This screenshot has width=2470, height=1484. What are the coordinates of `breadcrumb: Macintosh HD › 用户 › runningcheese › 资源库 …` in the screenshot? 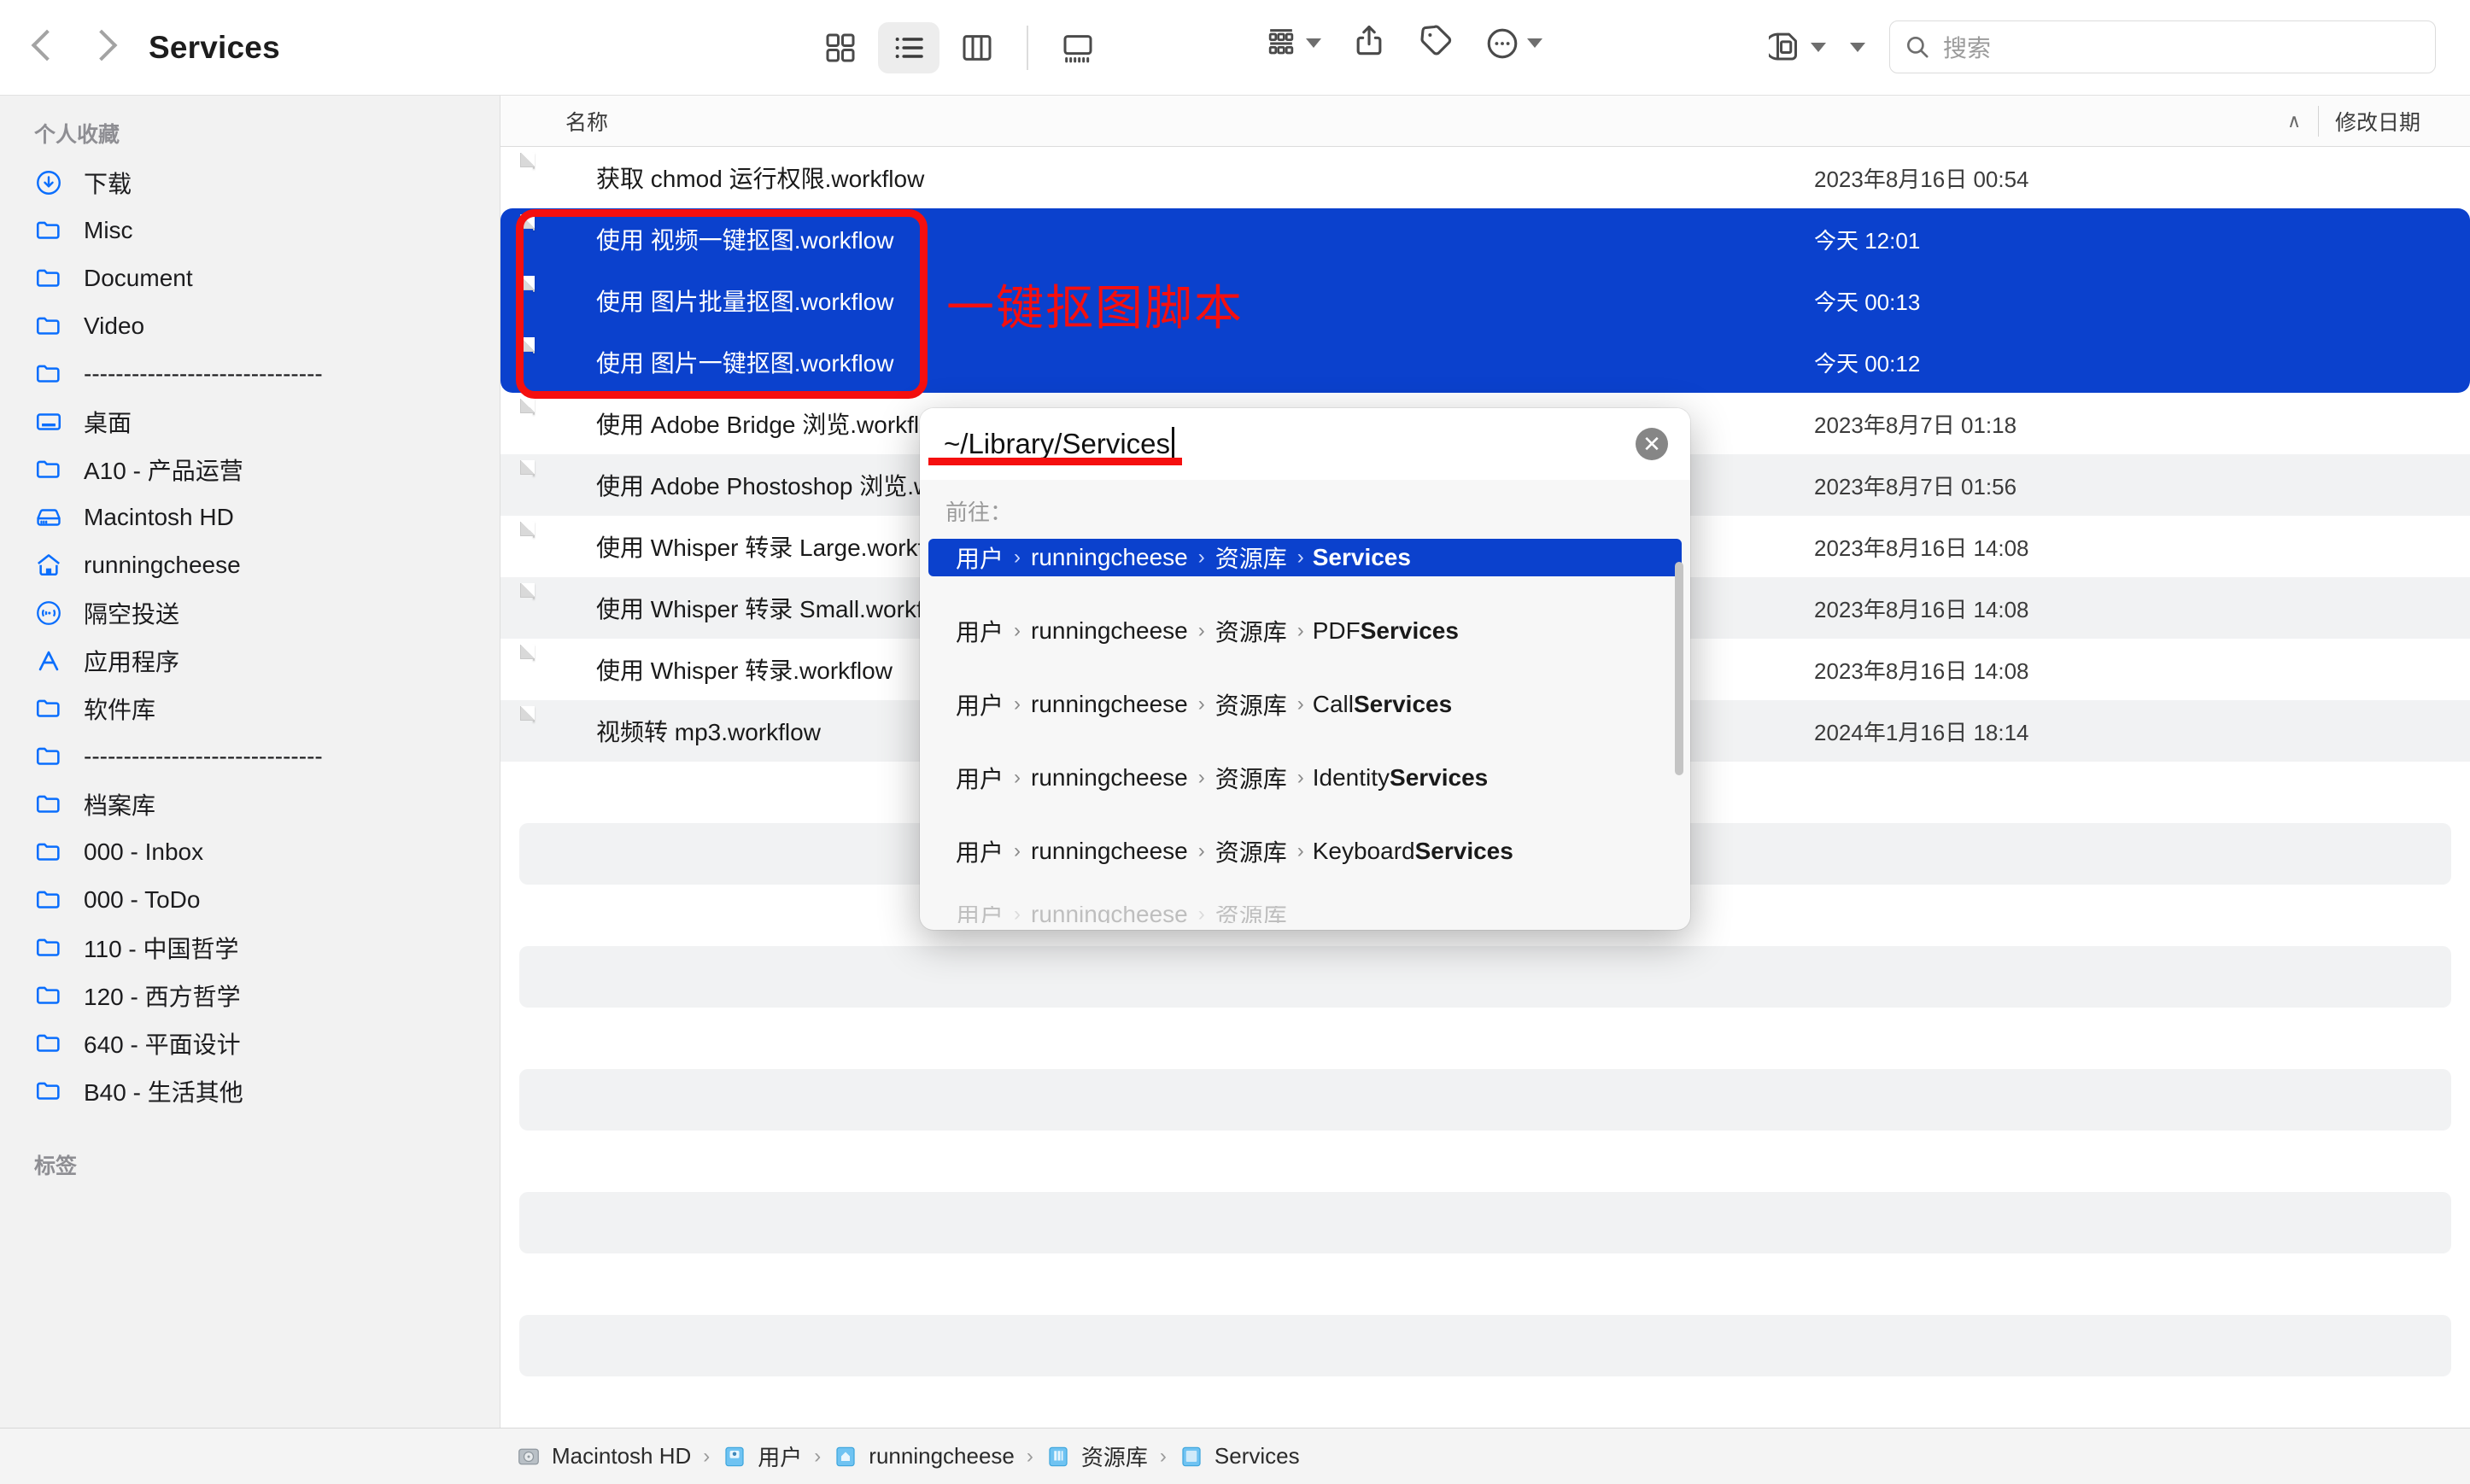 It's located at (1235, 1456).